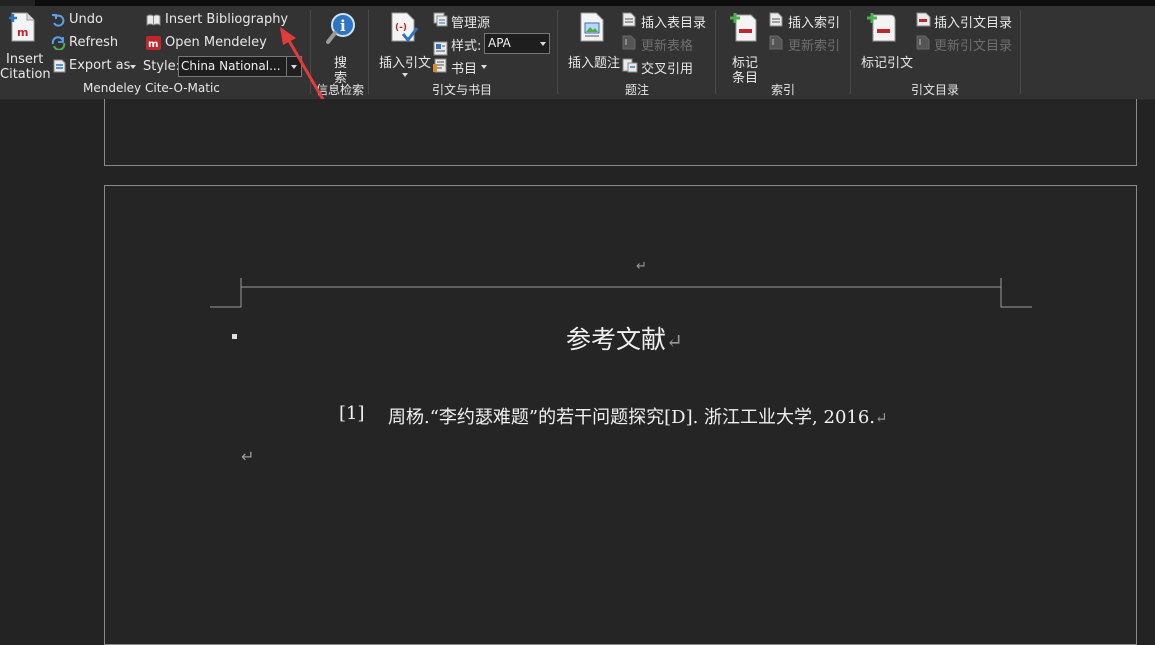 This screenshot has height=645, width=1155. What do you see at coordinates (462, 90) in the screenshot?
I see `citations-group-label: 引文与书目` at bounding box center [462, 90].